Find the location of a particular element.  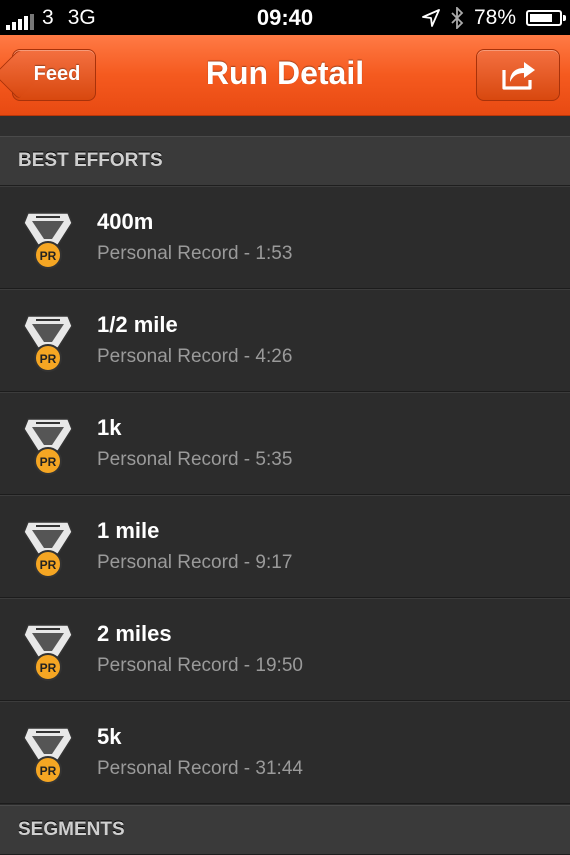

navigation-bar: Feed Run Detail is located at coordinates (285, 75).